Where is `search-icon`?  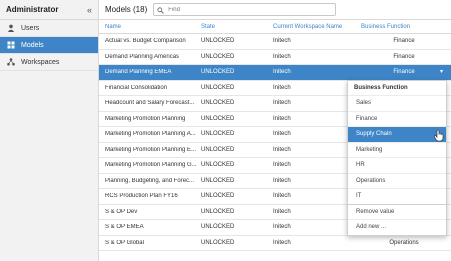
search-icon is located at coordinates (161, 10).